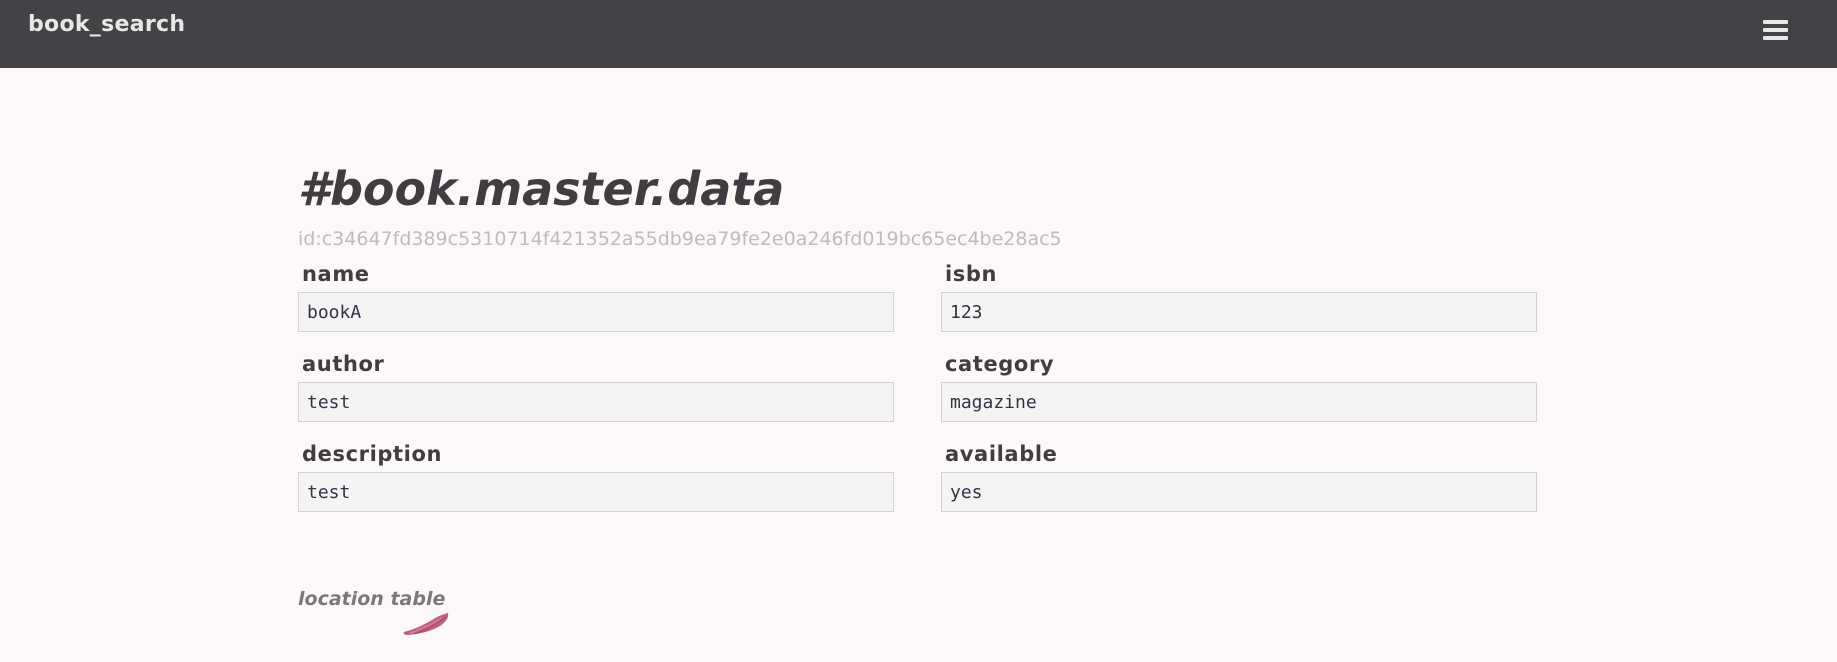 This screenshot has width=1837, height=662. I want to click on top-navbar: book_search, so click(918, 34).